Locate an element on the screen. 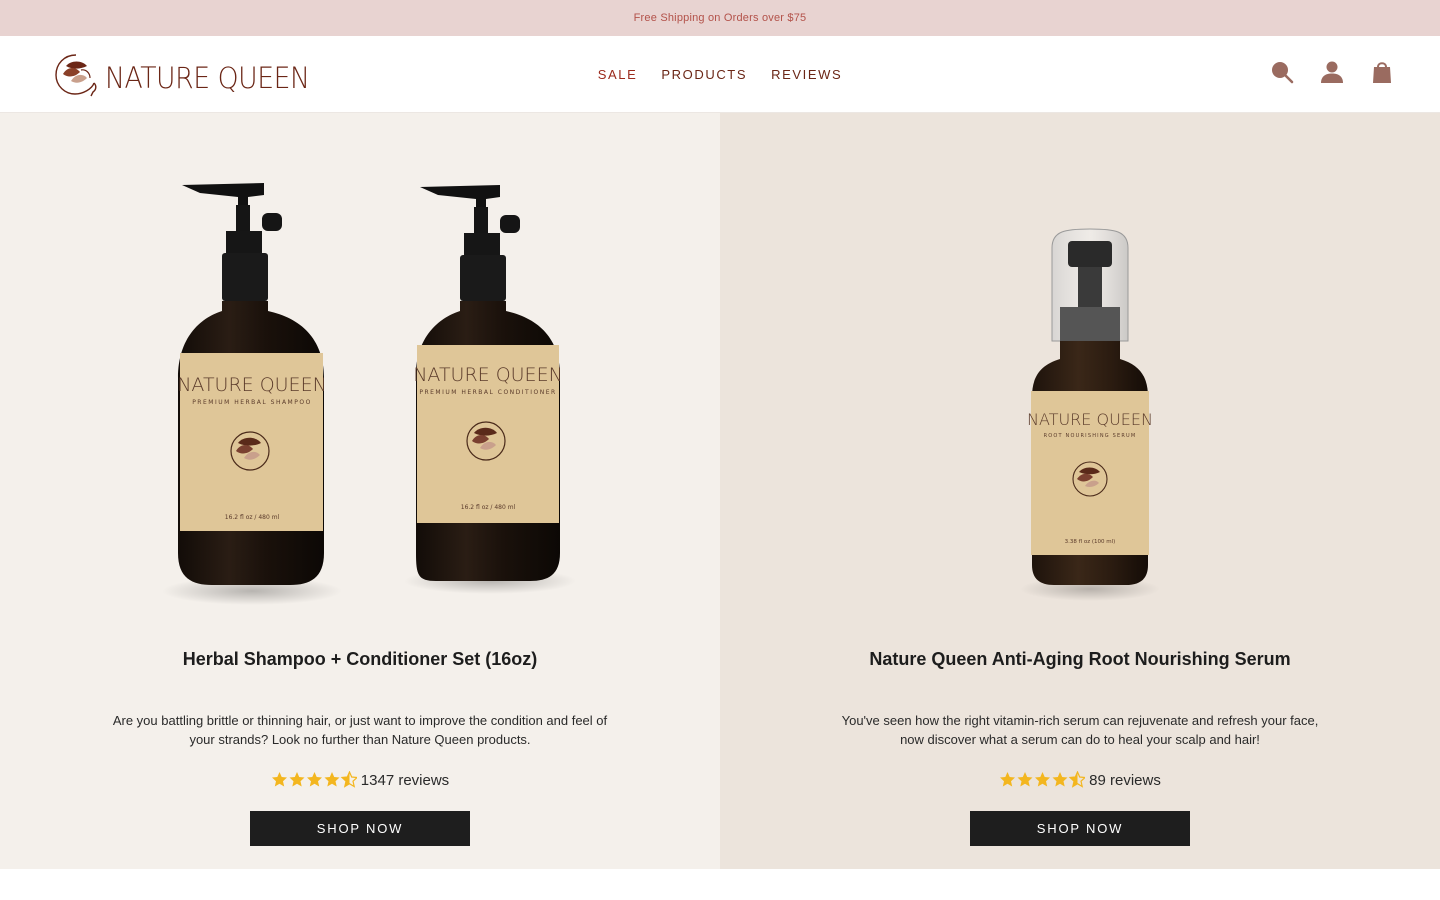  account-icon is located at coordinates (1332, 72).